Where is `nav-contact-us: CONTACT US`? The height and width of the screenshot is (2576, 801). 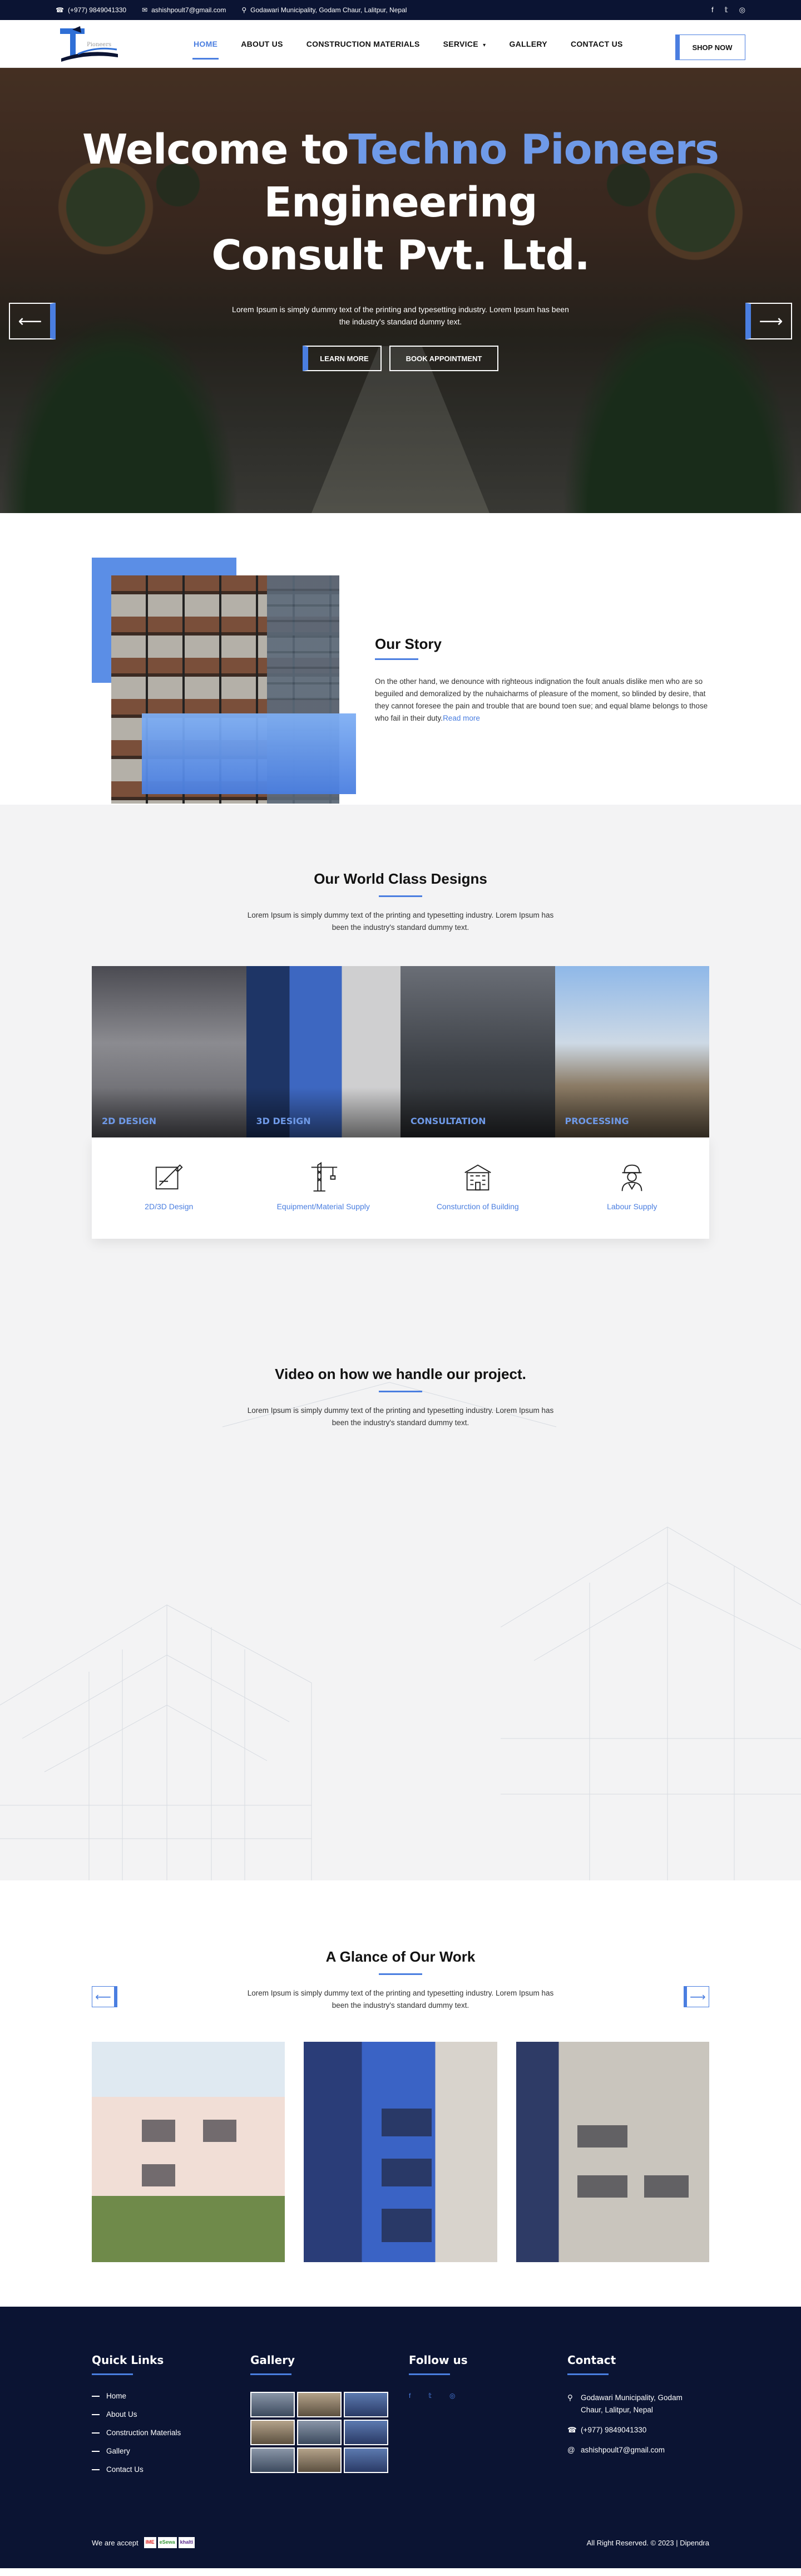 nav-contact-us: CONTACT US is located at coordinates (597, 44).